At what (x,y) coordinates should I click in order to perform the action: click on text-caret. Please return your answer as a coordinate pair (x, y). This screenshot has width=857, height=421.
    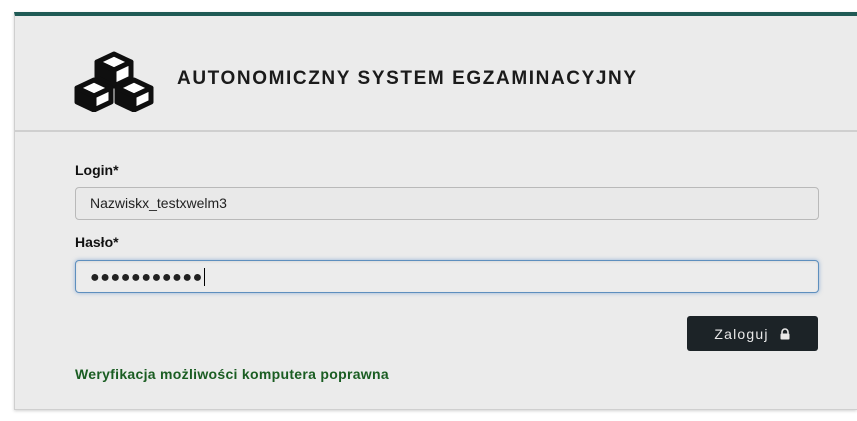
    Looking at the image, I should click on (204, 277).